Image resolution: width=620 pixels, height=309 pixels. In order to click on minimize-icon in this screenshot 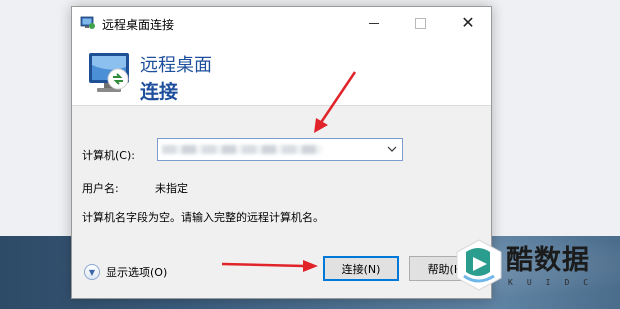, I will do `click(374, 23)`.